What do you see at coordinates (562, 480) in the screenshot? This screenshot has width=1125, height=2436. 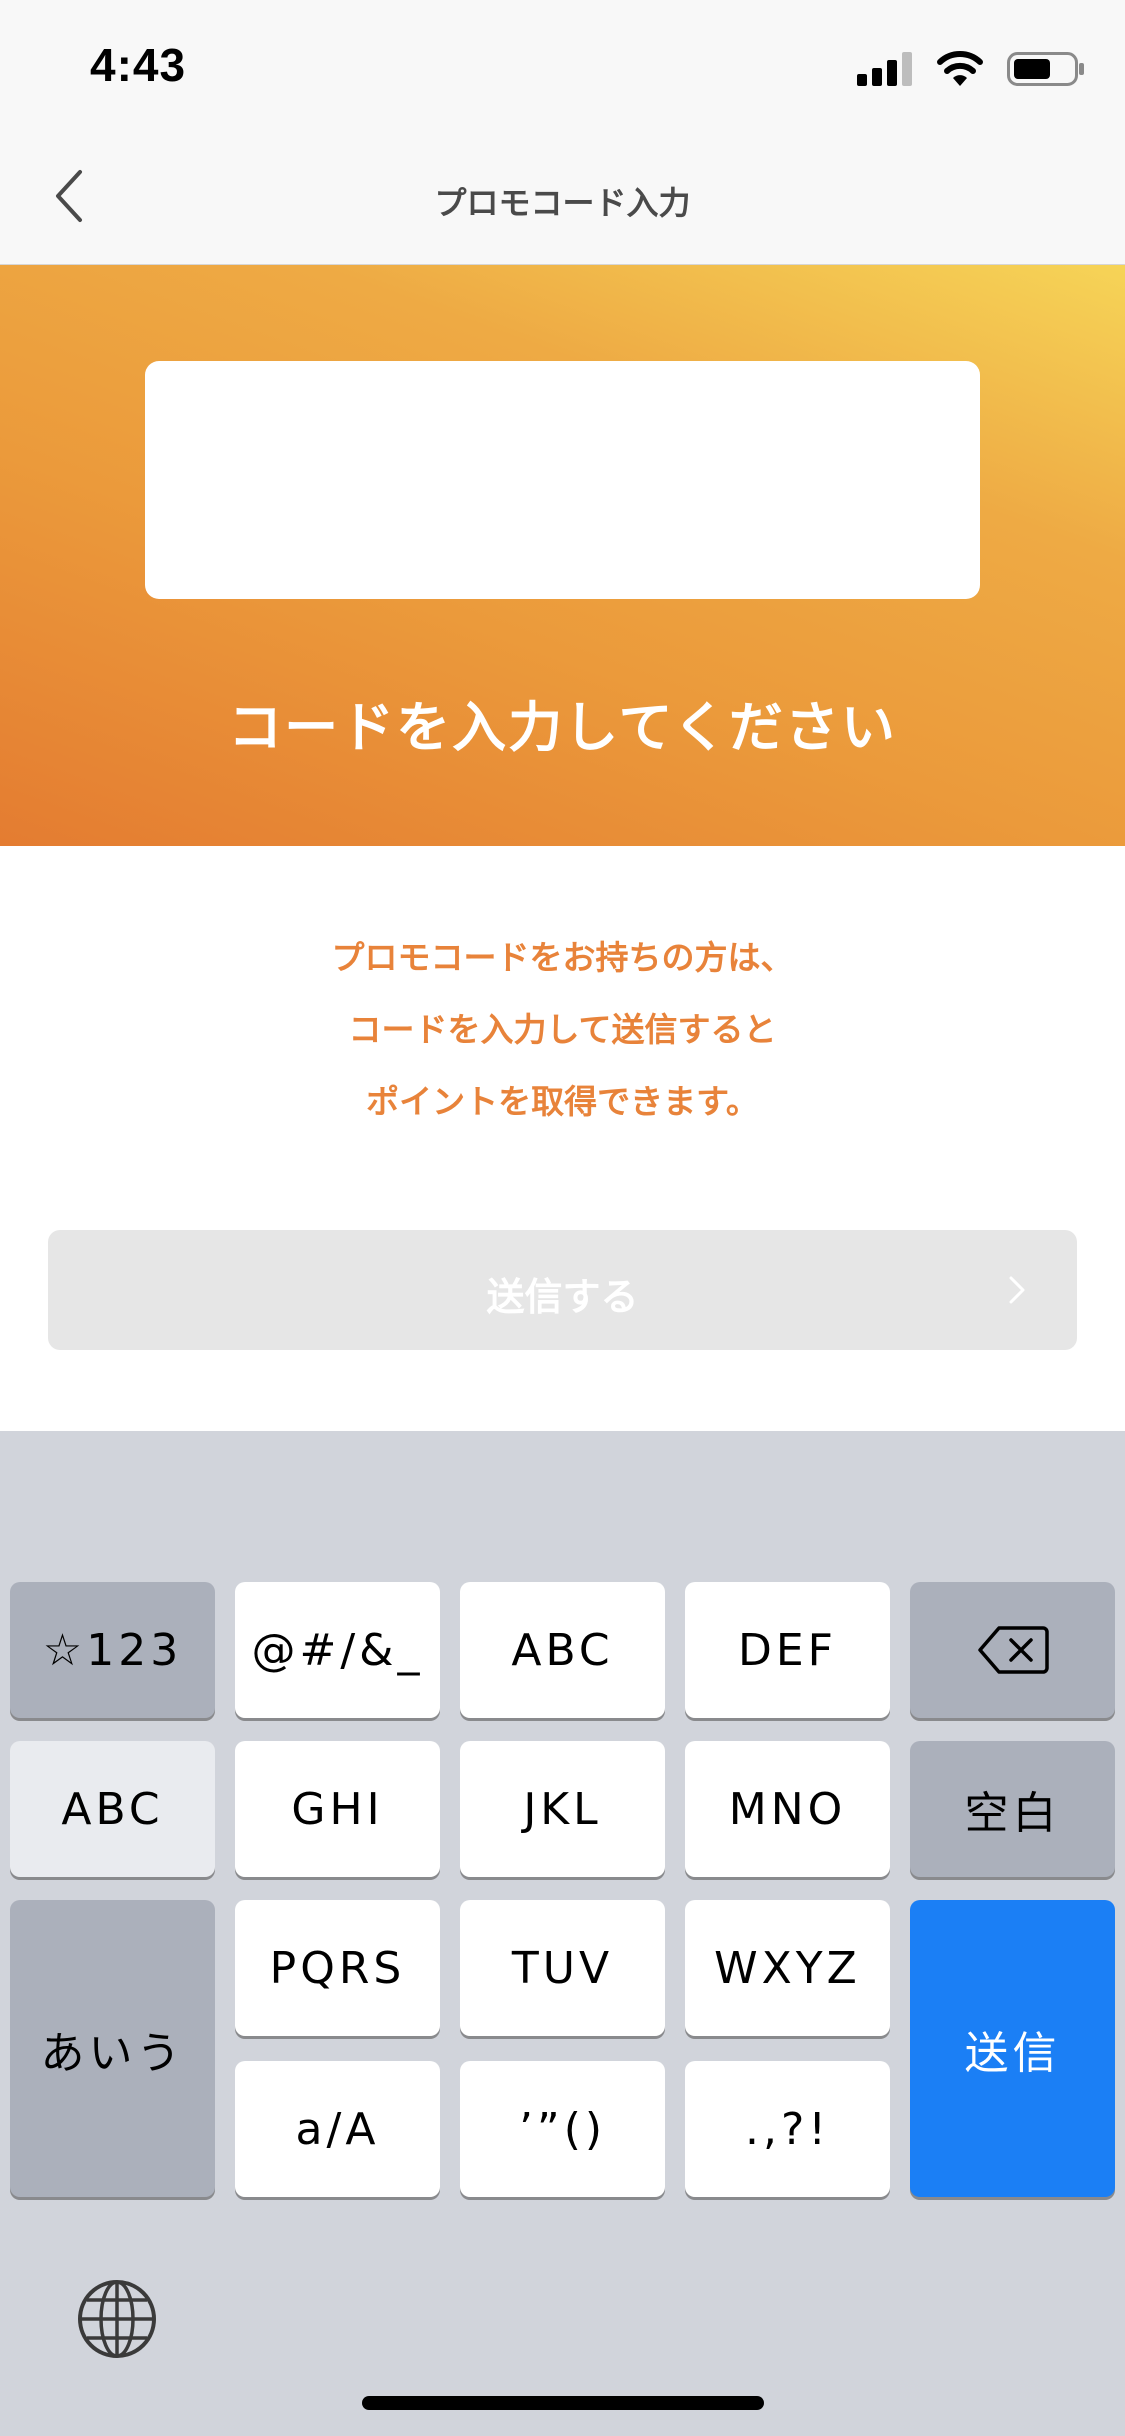 I see `promo-code-input` at bounding box center [562, 480].